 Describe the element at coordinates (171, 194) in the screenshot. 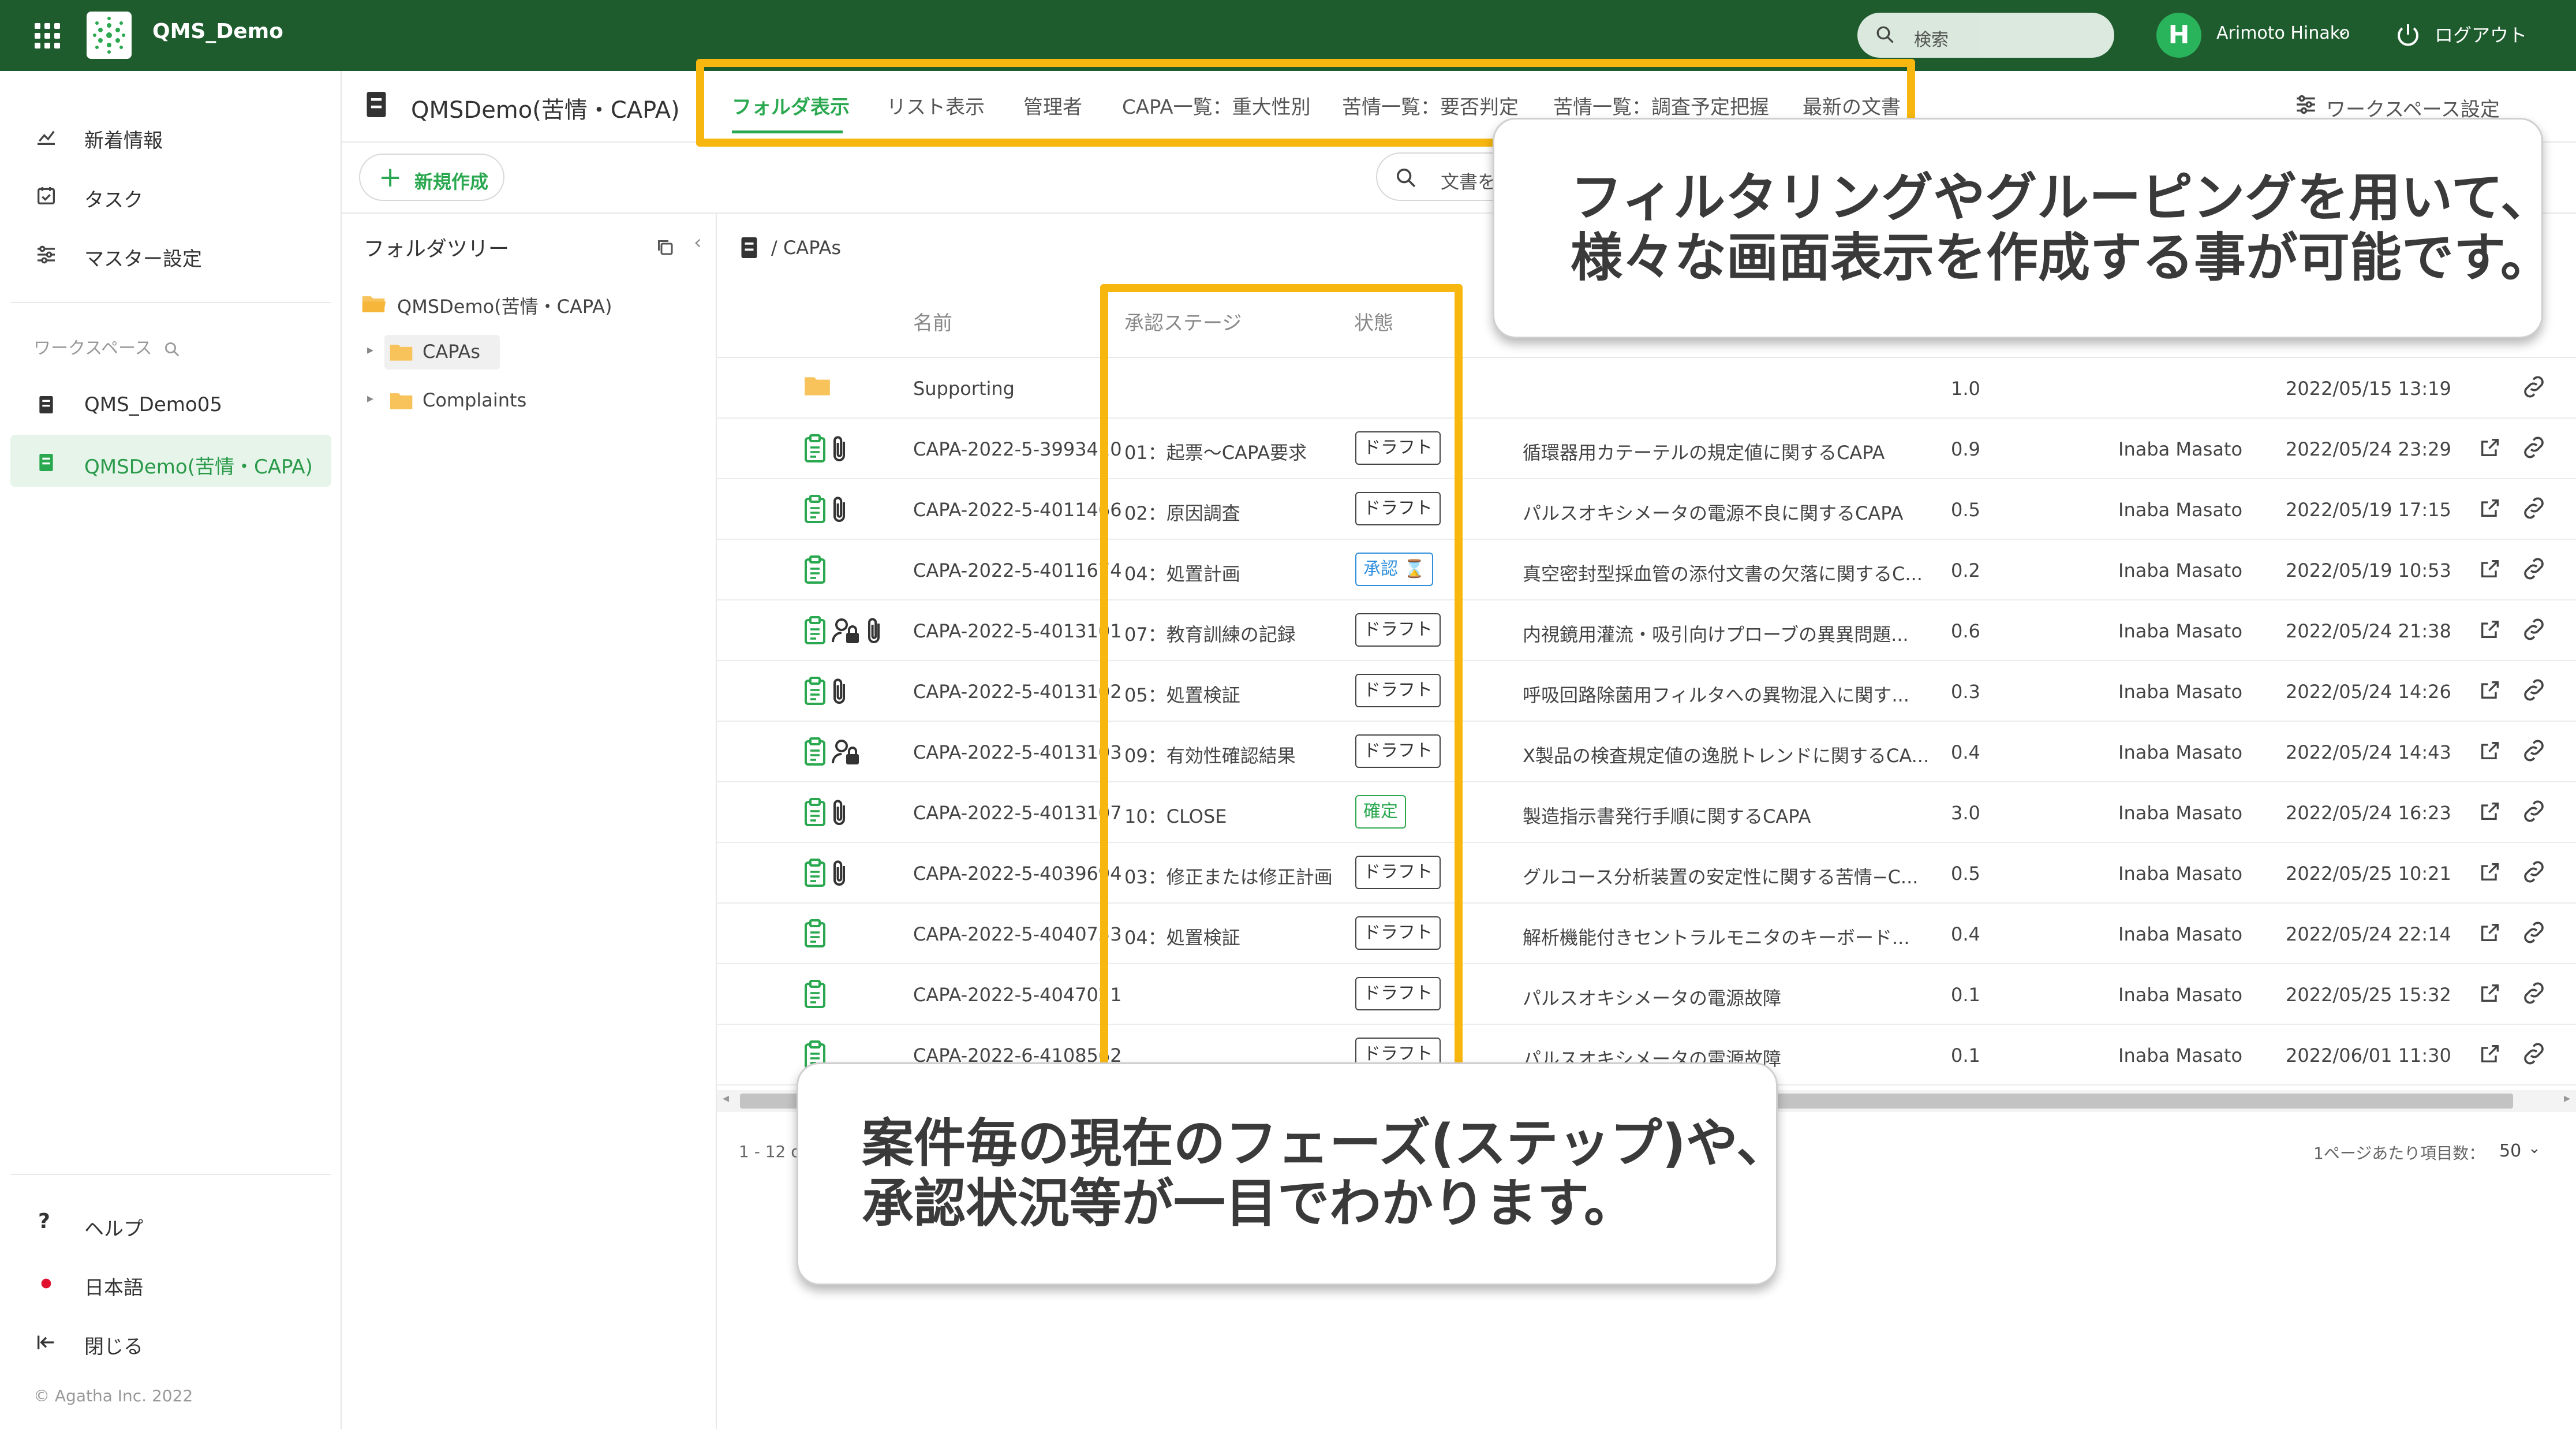

I see `sidebar-item-tasks: タスク` at that location.